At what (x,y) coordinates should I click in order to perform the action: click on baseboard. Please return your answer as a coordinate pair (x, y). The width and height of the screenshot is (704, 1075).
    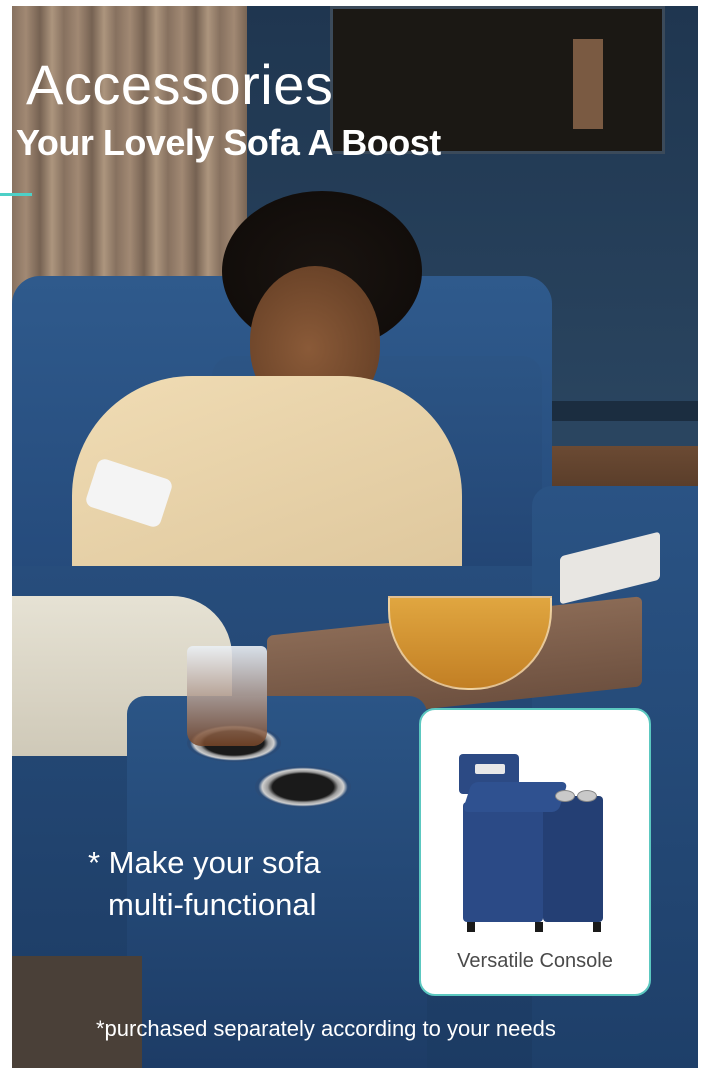
    Looking at the image, I should click on (615, 411).